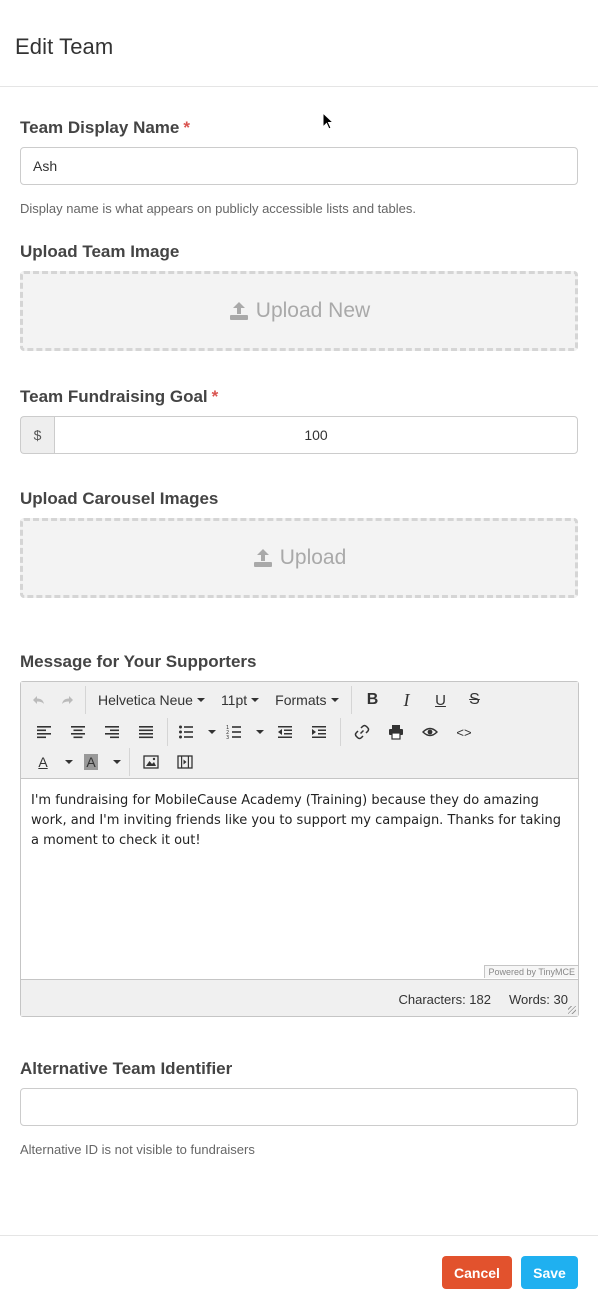 This screenshot has width=598, height=1310. I want to click on mouse-cursor-icon, so click(328, 121).